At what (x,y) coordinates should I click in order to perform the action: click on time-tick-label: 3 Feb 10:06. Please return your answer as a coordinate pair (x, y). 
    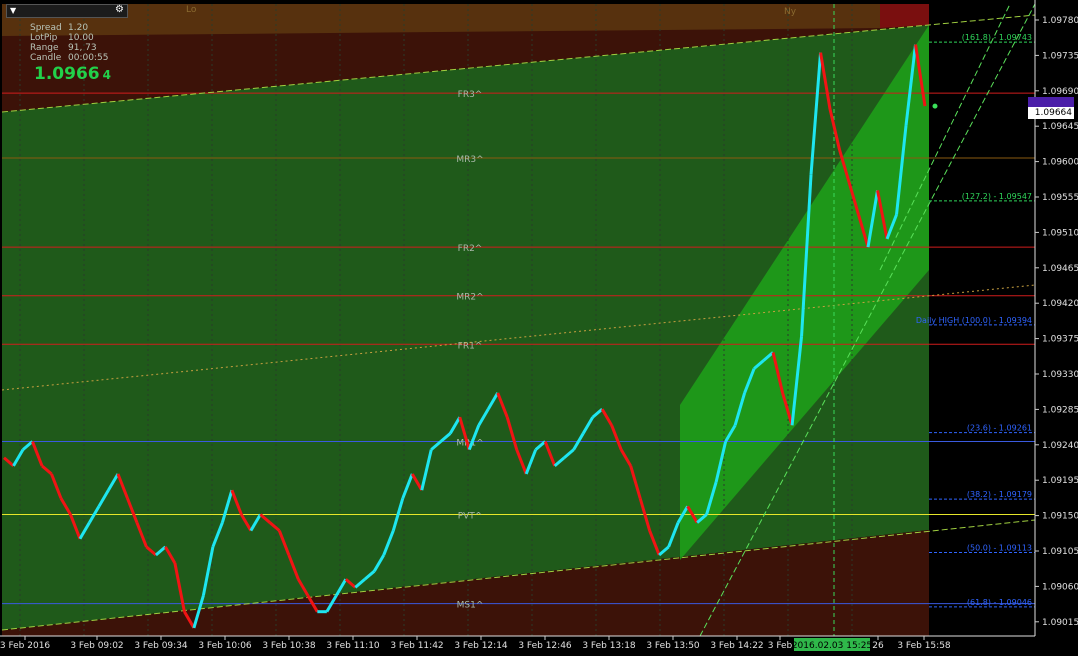
    Looking at the image, I should click on (225, 646).